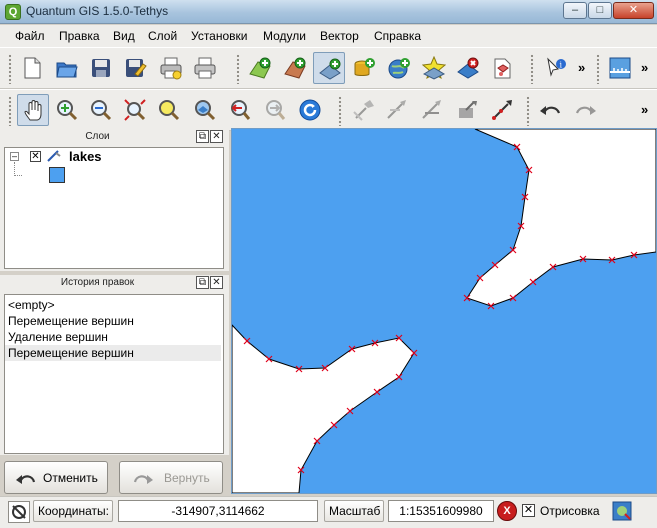  Describe the element at coordinates (101, 110) in the screenshot. I see `zoom-out-icon` at that location.